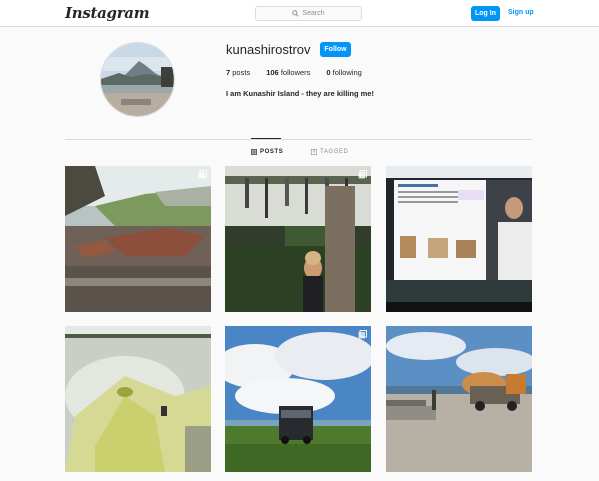  Describe the element at coordinates (314, 152) in the screenshot. I see `tag-icon` at that location.